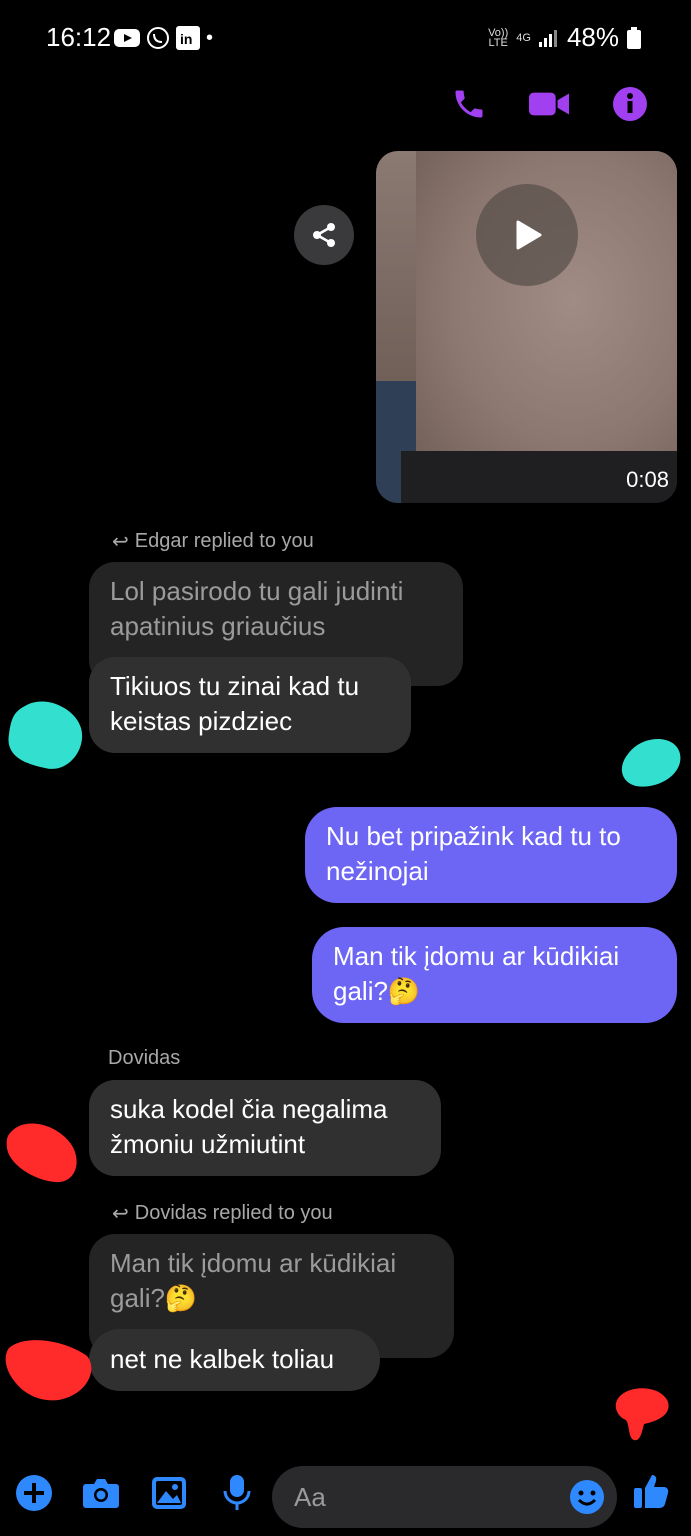 The height and width of the screenshot is (1536, 691). Describe the element at coordinates (79, 37) in the screenshot. I see `status-time: 16:12` at that location.